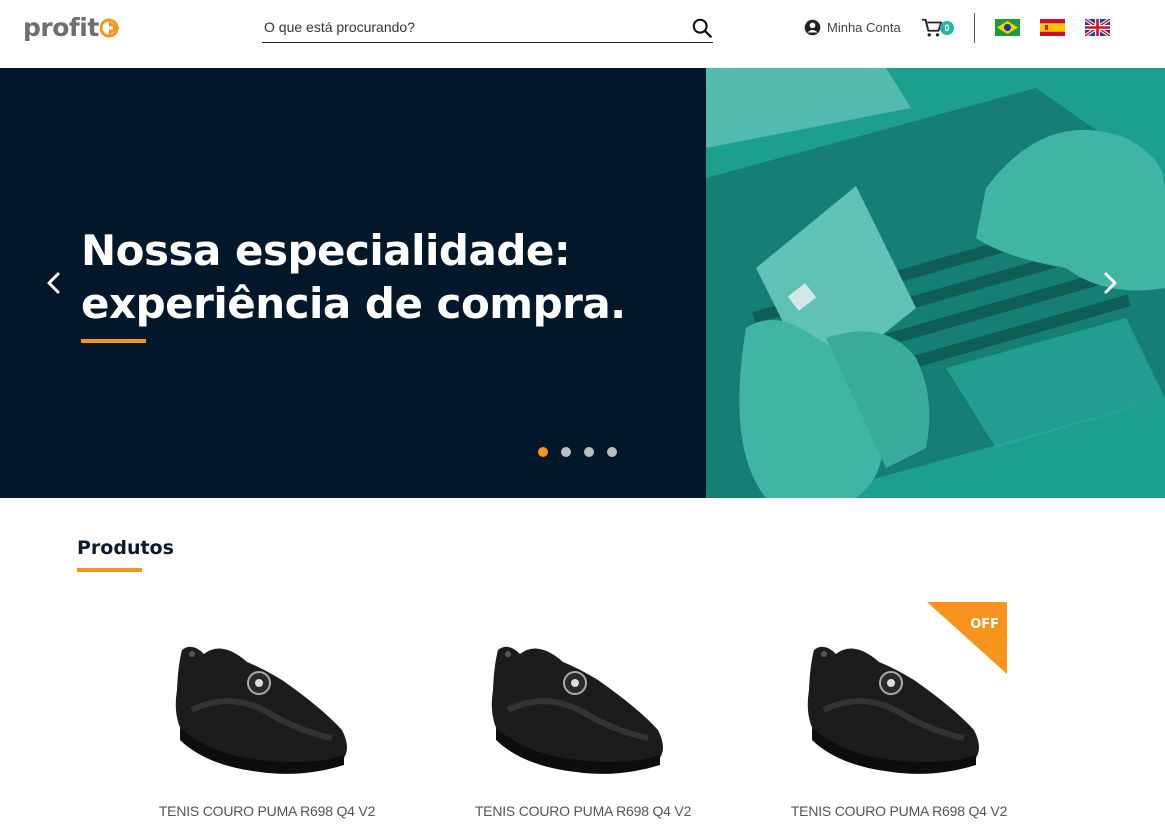  Describe the element at coordinates (326, 250) in the screenshot. I see `hero-title-line-1: Nossa especialidade:` at that location.